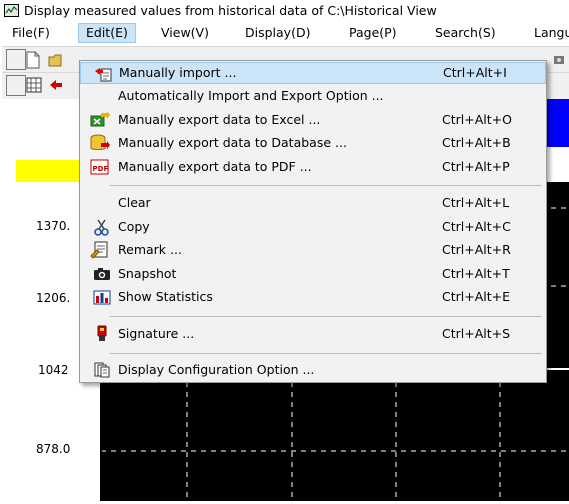  I want to click on menu-page: Page(P), so click(373, 33).